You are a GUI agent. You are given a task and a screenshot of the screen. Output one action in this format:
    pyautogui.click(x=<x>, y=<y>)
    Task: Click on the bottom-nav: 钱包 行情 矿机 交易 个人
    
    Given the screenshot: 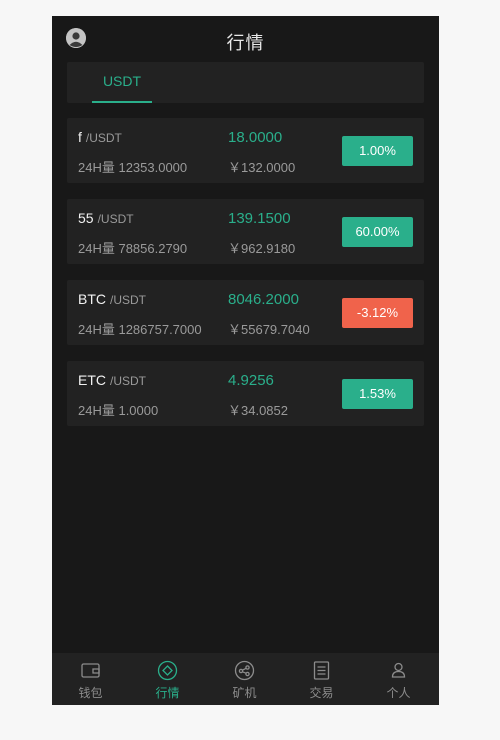 What is the action you would take?
    pyautogui.click(x=245, y=679)
    